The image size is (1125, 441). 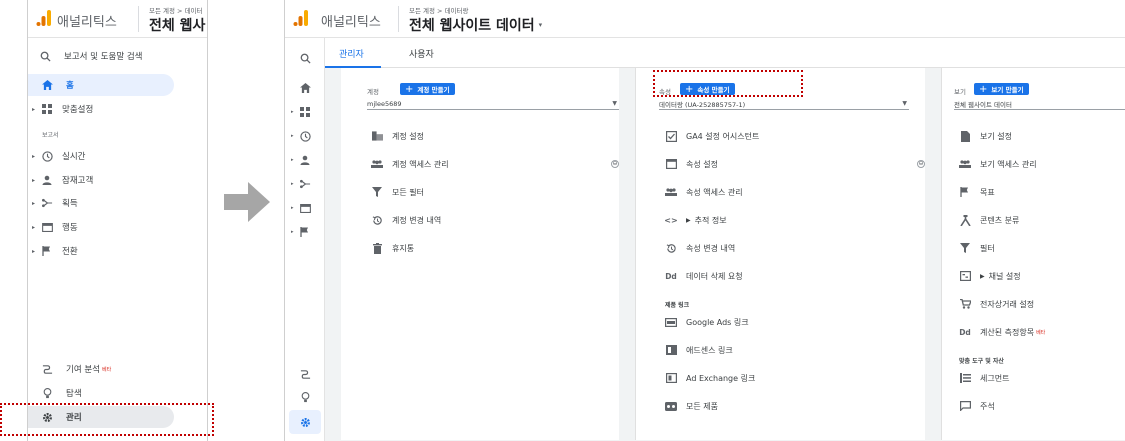 I want to click on person-icon: ▸, so click(x=305, y=160).